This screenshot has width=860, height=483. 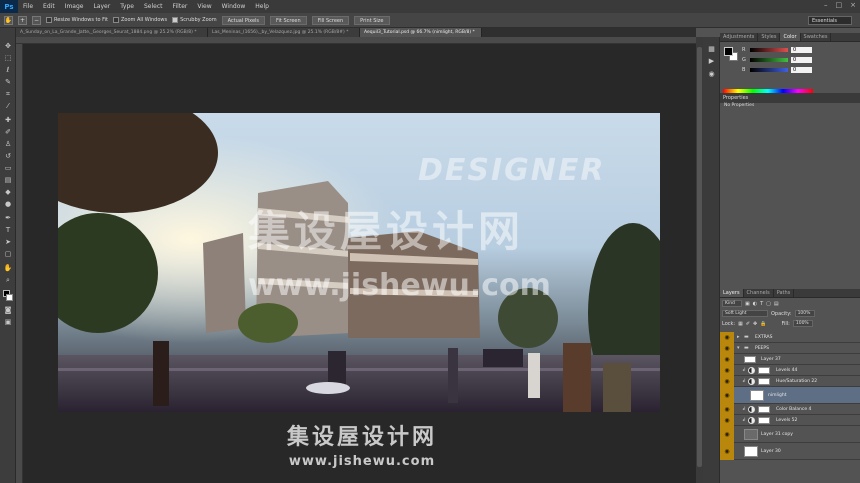 I want to click on tab-color: Color, so click(x=790, y=37).